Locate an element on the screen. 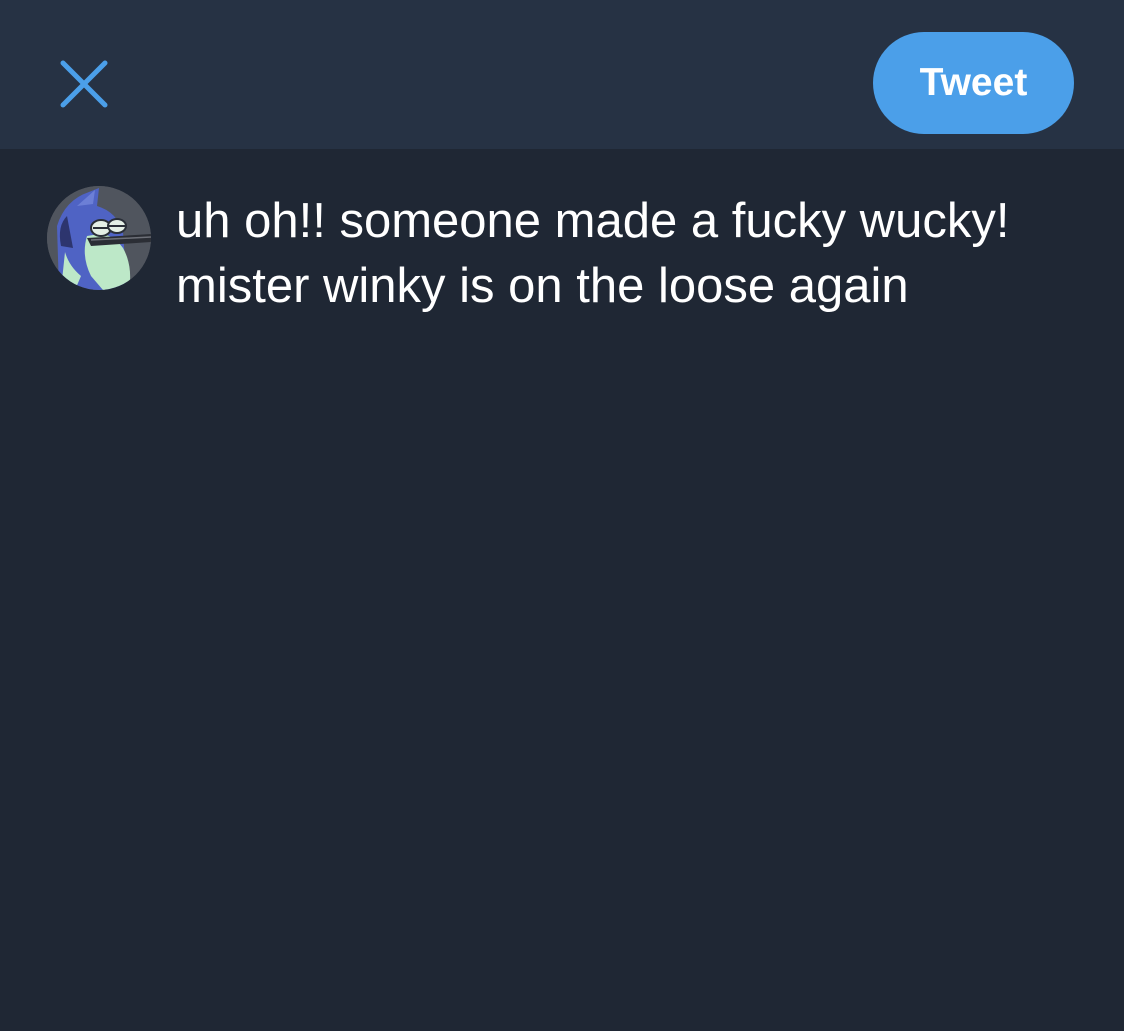 Image resolution: width=1124 pixels, height=1031 pixels. profile-avatar-image is located at coordinates (99, 238).